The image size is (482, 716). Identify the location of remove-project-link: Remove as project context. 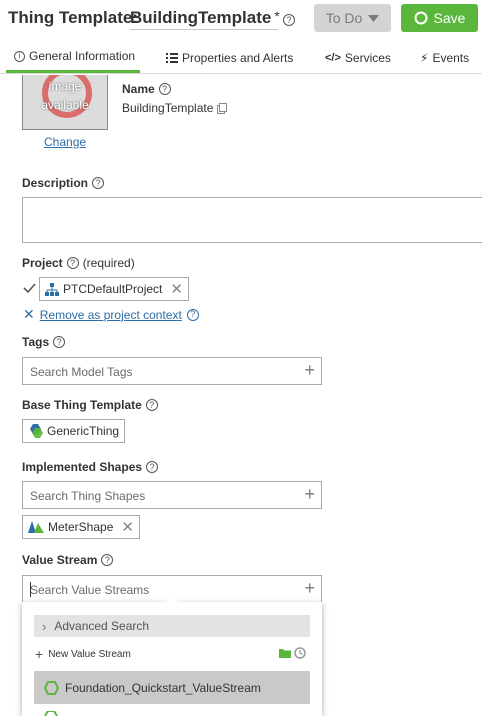
(111, 315).